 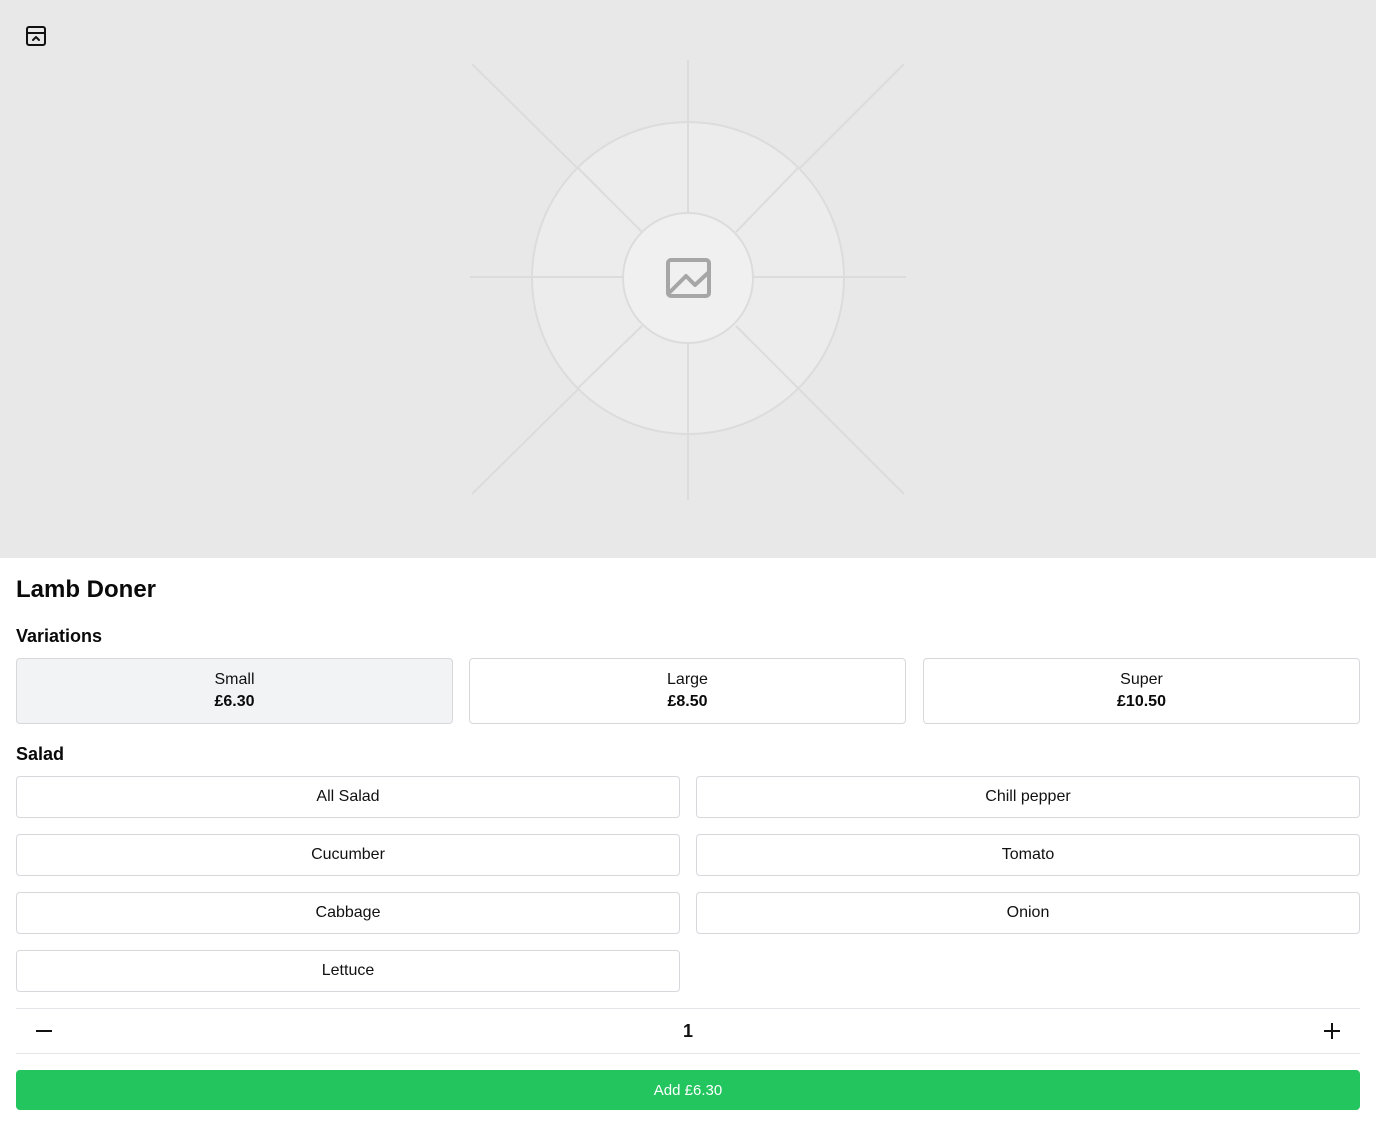 I want to click on image-placeholder-graphic, so click(x=688, y=280).